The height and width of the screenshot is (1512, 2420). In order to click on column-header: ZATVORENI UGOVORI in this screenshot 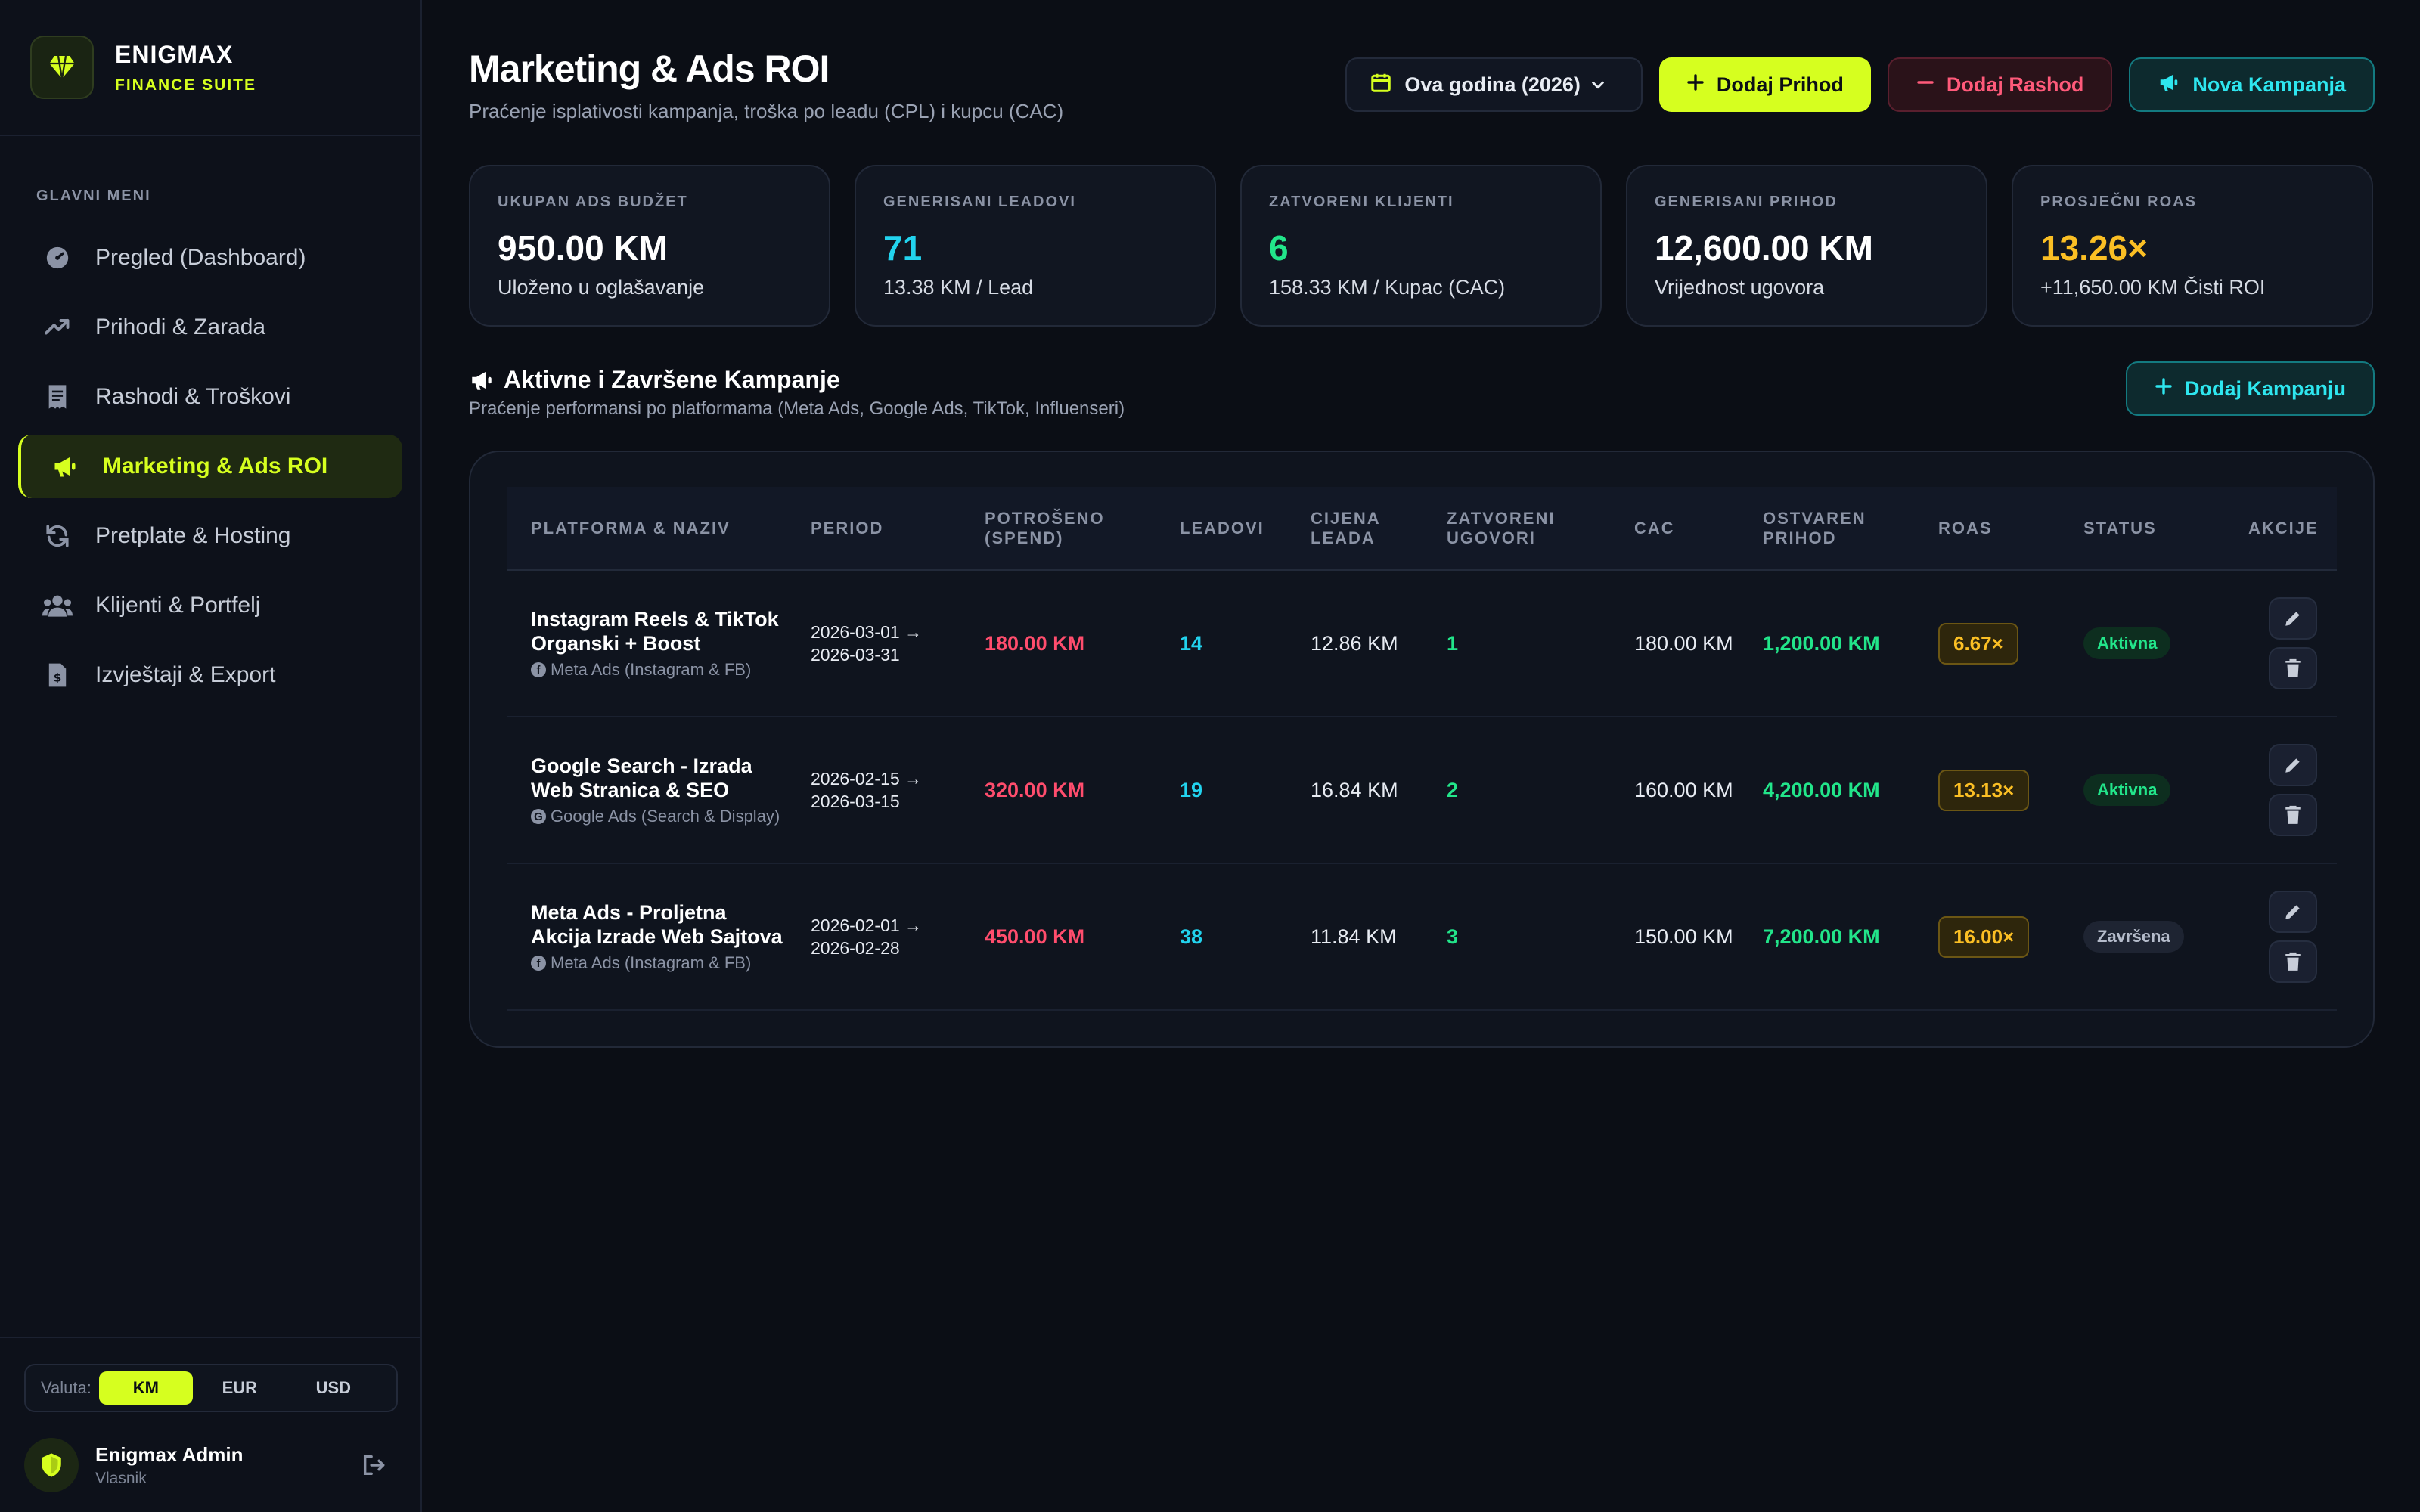, I will do `click(1516, 529)`.